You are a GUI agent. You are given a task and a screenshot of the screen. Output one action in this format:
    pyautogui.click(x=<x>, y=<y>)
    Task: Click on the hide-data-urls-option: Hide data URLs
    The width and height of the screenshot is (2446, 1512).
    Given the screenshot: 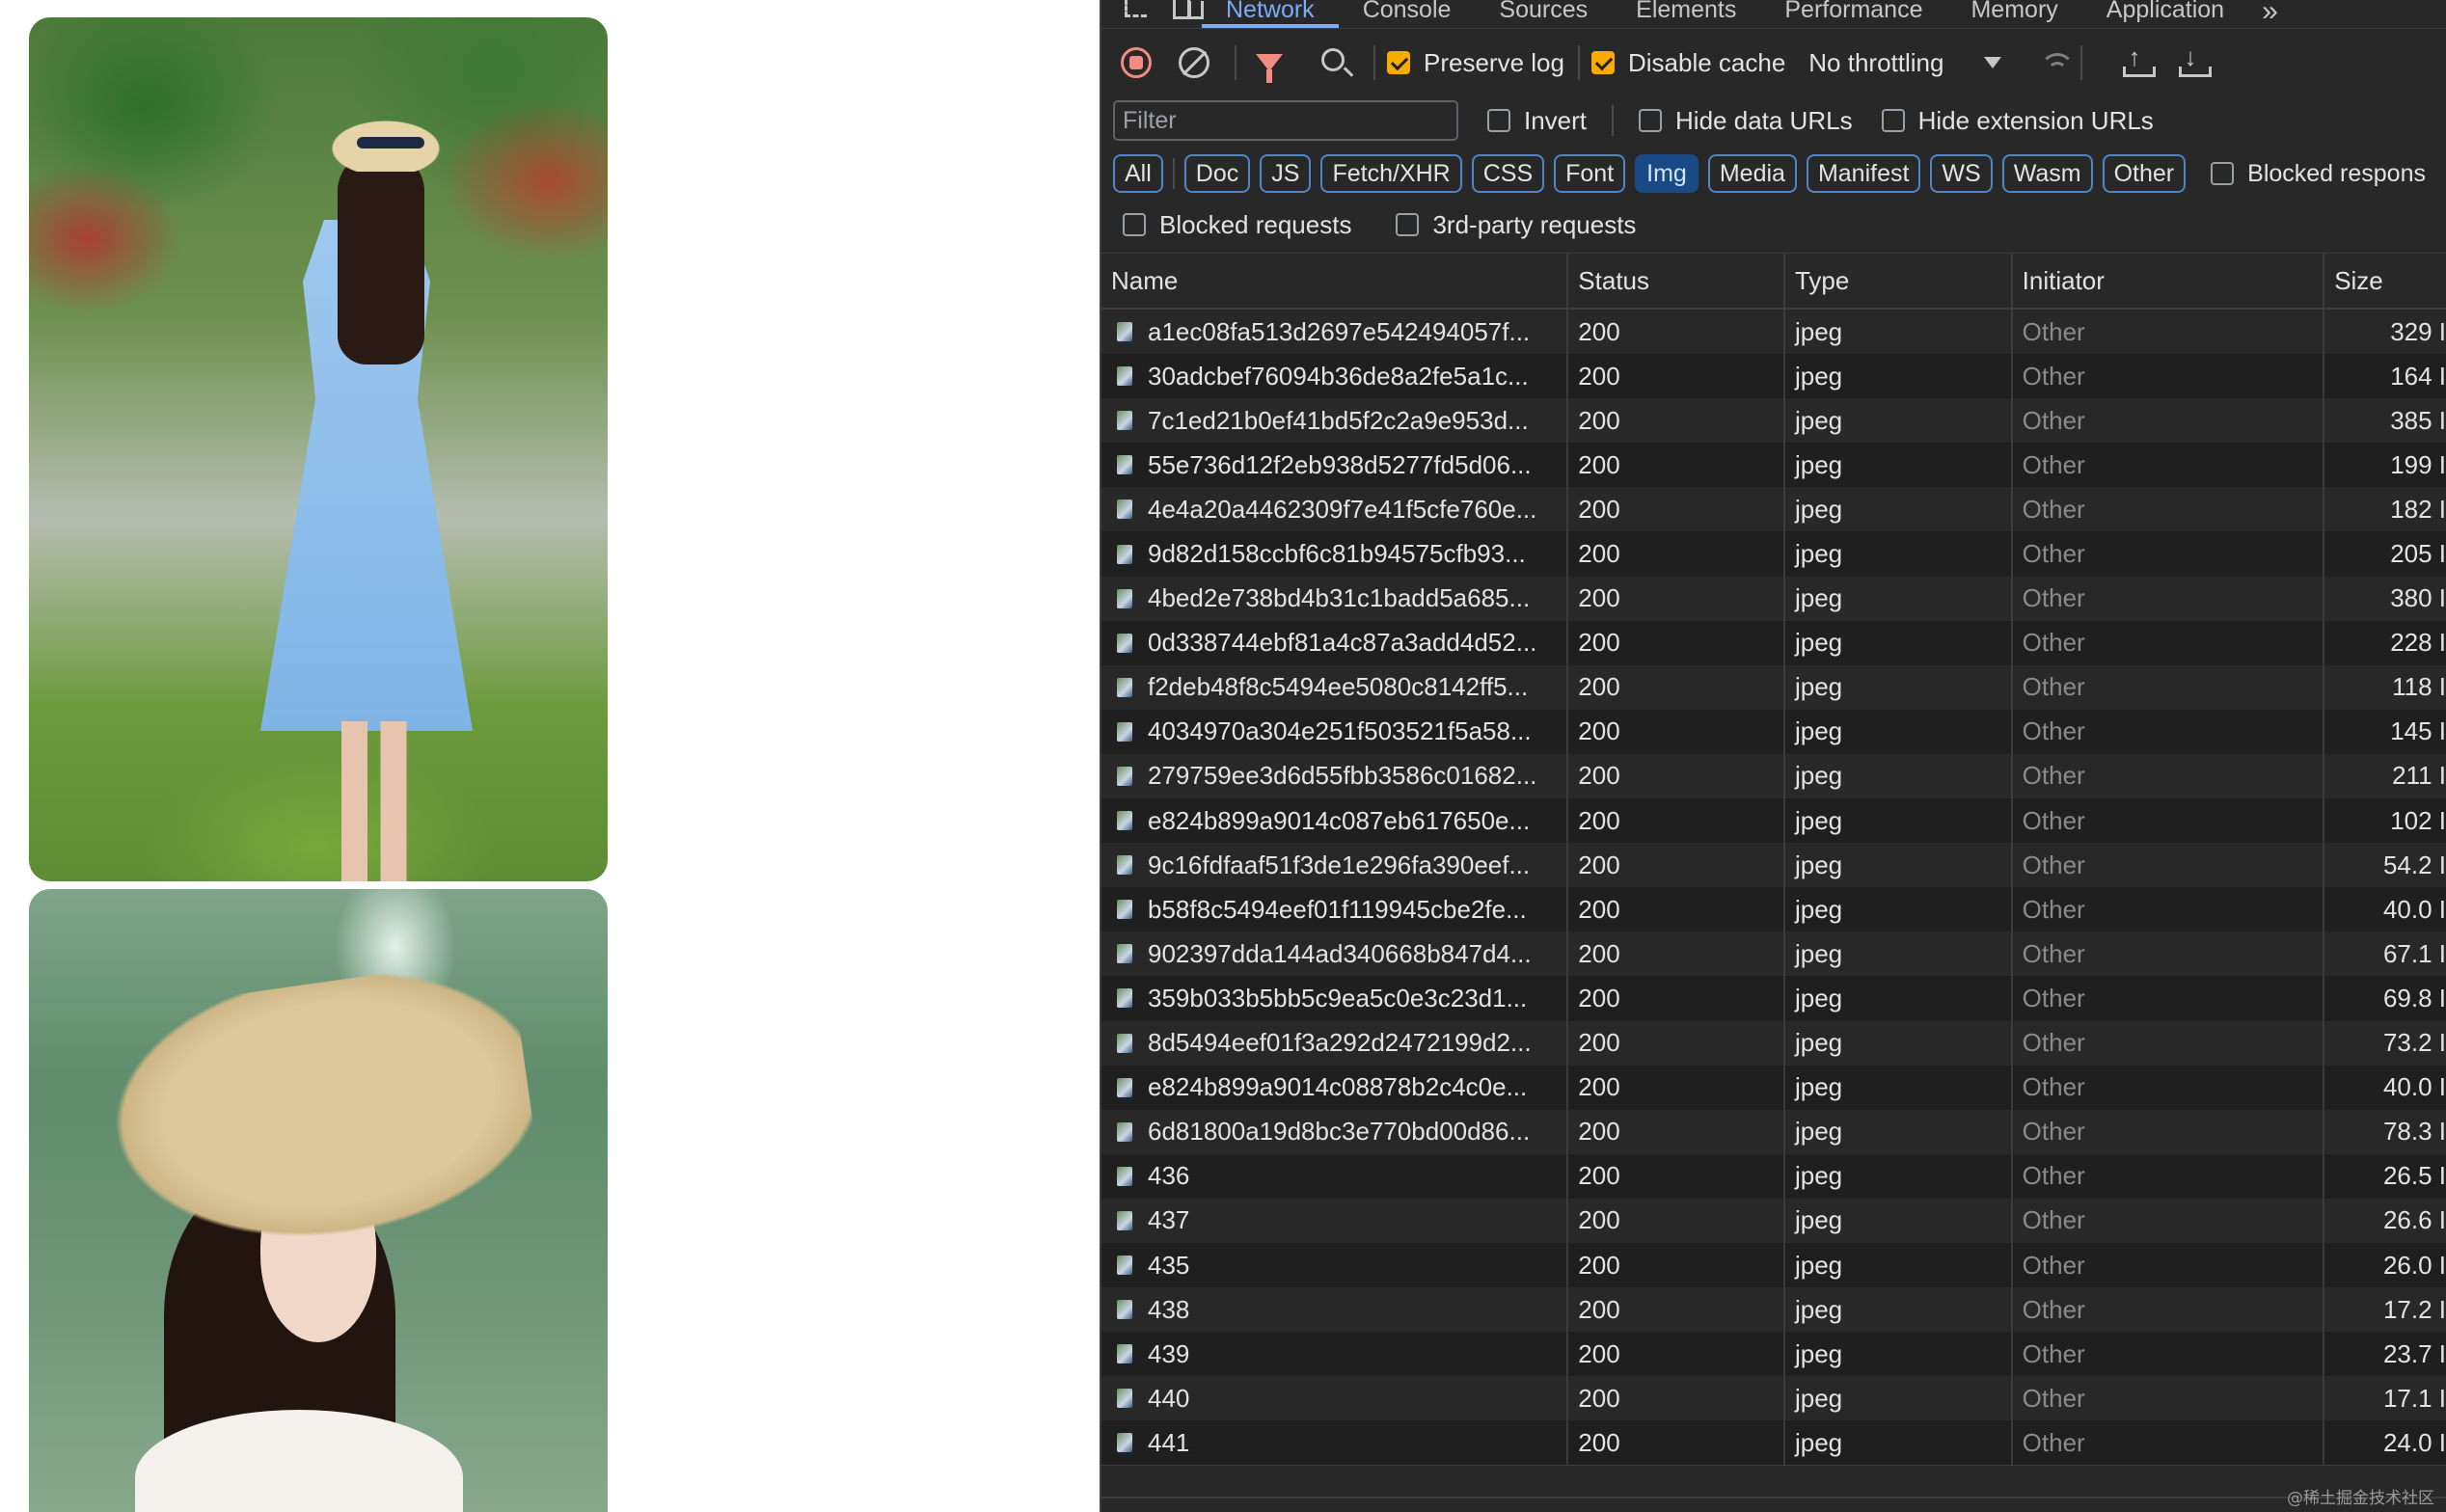 What is the action you would take?
    pyautogui.click(x=1746, y=121)
    